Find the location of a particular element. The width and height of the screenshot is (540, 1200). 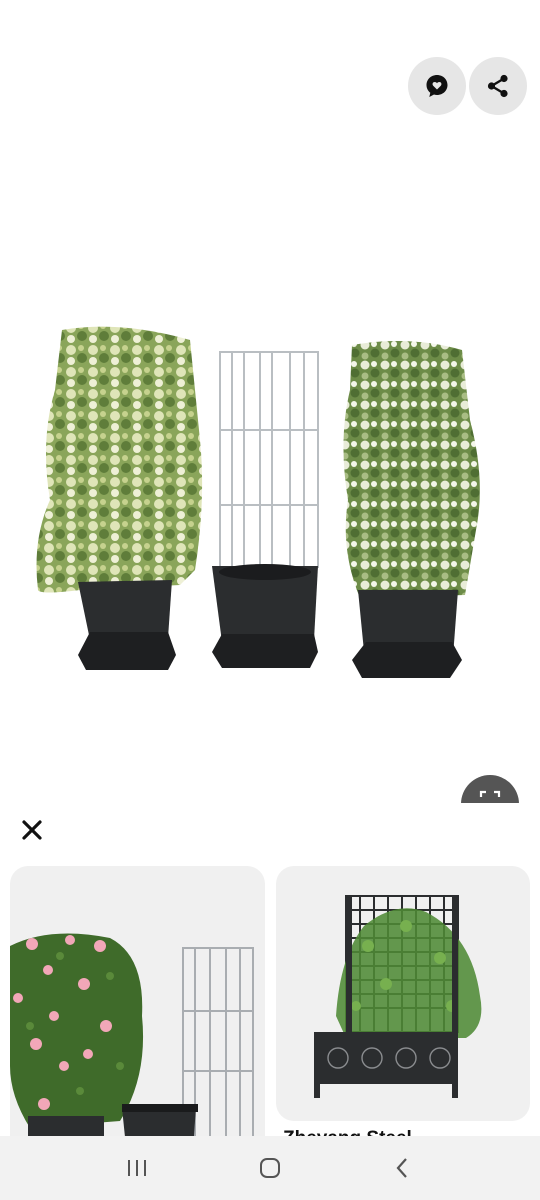

share-icon is located at coordinates (497, 86).